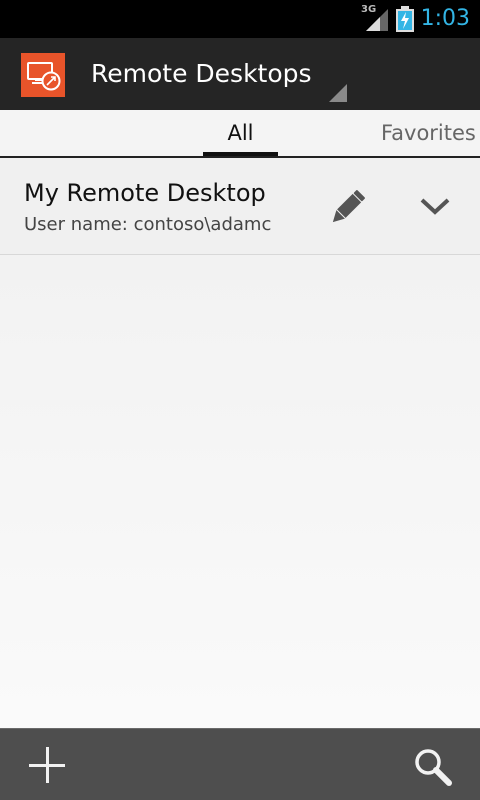 The image size is (480, 800). What do you see at coordinates (377, 20) in the screenshot?
I see `signal-icon` at bounding box center [377, 20].